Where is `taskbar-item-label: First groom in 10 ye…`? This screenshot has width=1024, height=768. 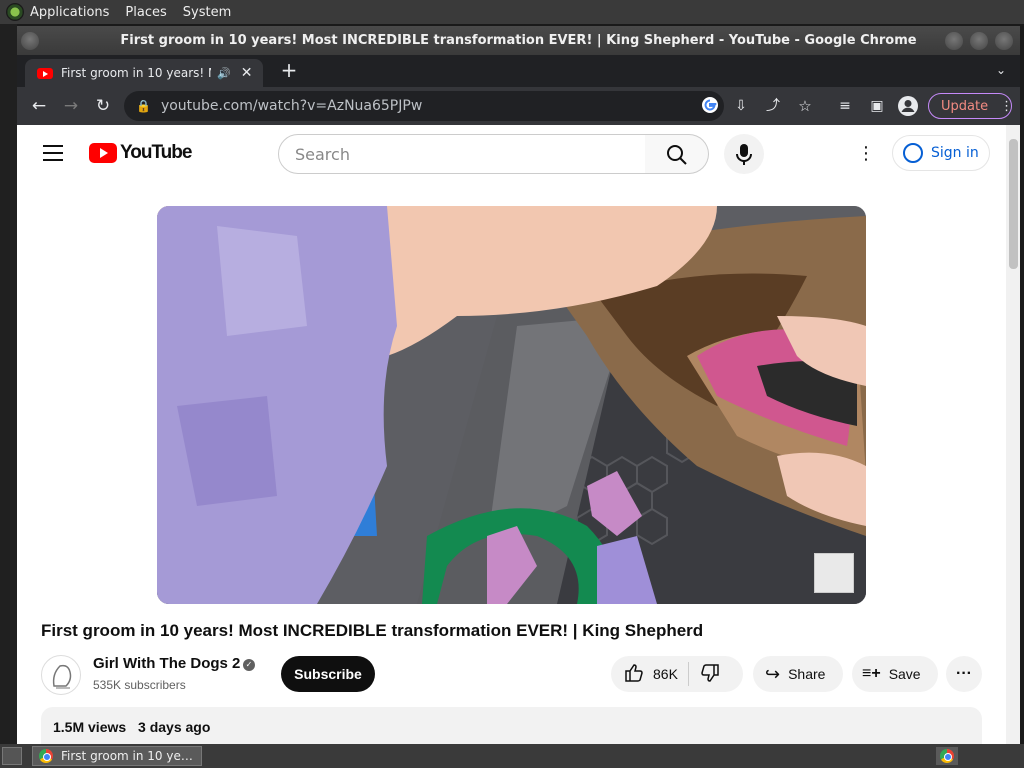
taskbar-item-label: First groom in 10 ye… is located at coordinates (127, 756).